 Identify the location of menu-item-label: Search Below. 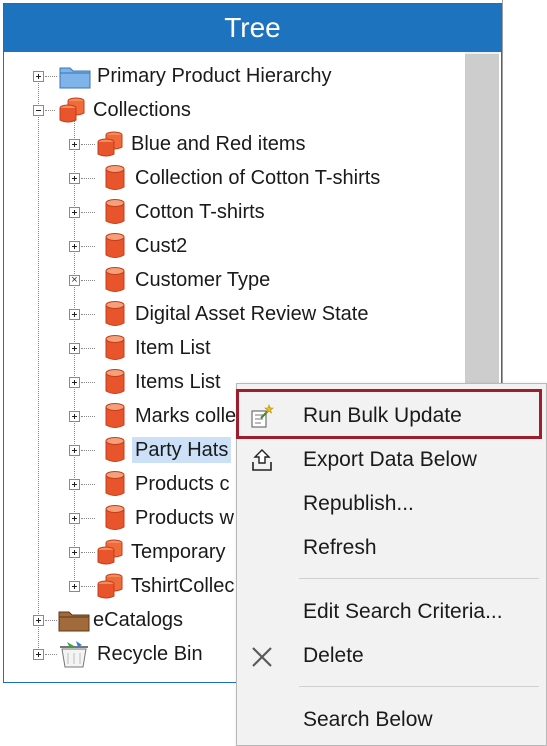
(368, 719).